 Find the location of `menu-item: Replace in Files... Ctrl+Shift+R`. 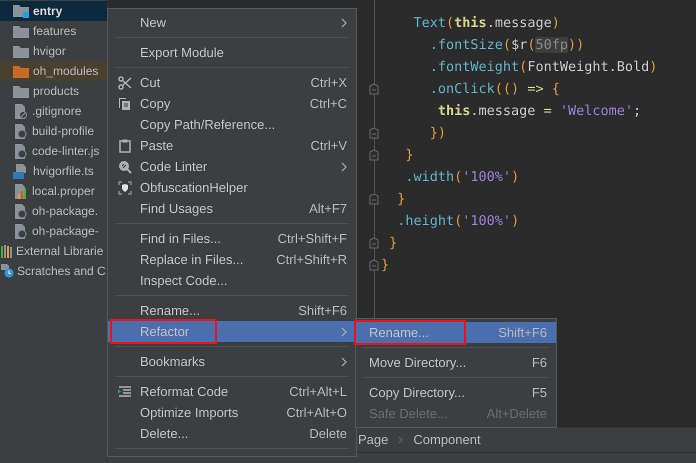

menu-item: Replace in Files... Ctrl+Shift+R is located at coordinates (232, 259).